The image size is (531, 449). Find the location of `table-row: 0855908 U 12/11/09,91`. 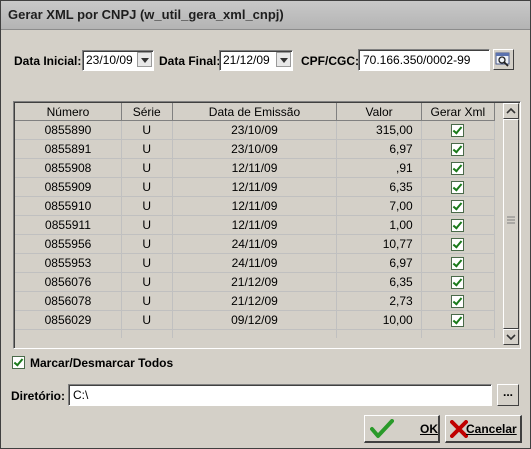

table-row: 0855908 U 12/11/09,91 is located at coordinates (255, 168).